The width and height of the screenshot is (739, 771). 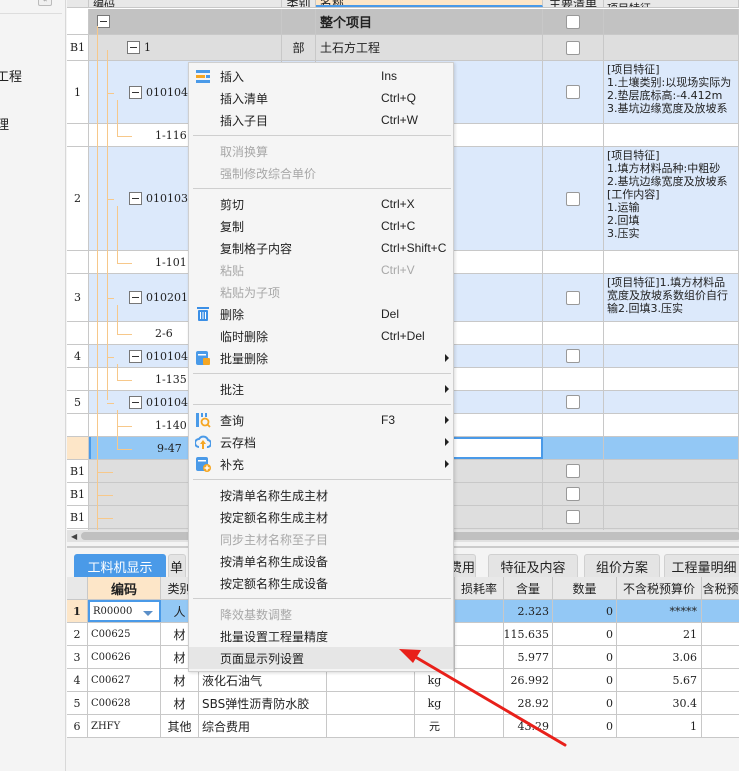 I want to click on menu-item-29: 批量设置工程量精度, so click(x=321, y=636).